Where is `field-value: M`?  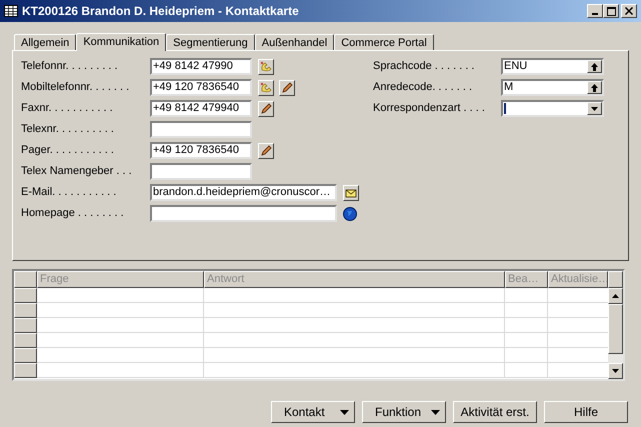
field-value: M is located at coordinates (508, 87).